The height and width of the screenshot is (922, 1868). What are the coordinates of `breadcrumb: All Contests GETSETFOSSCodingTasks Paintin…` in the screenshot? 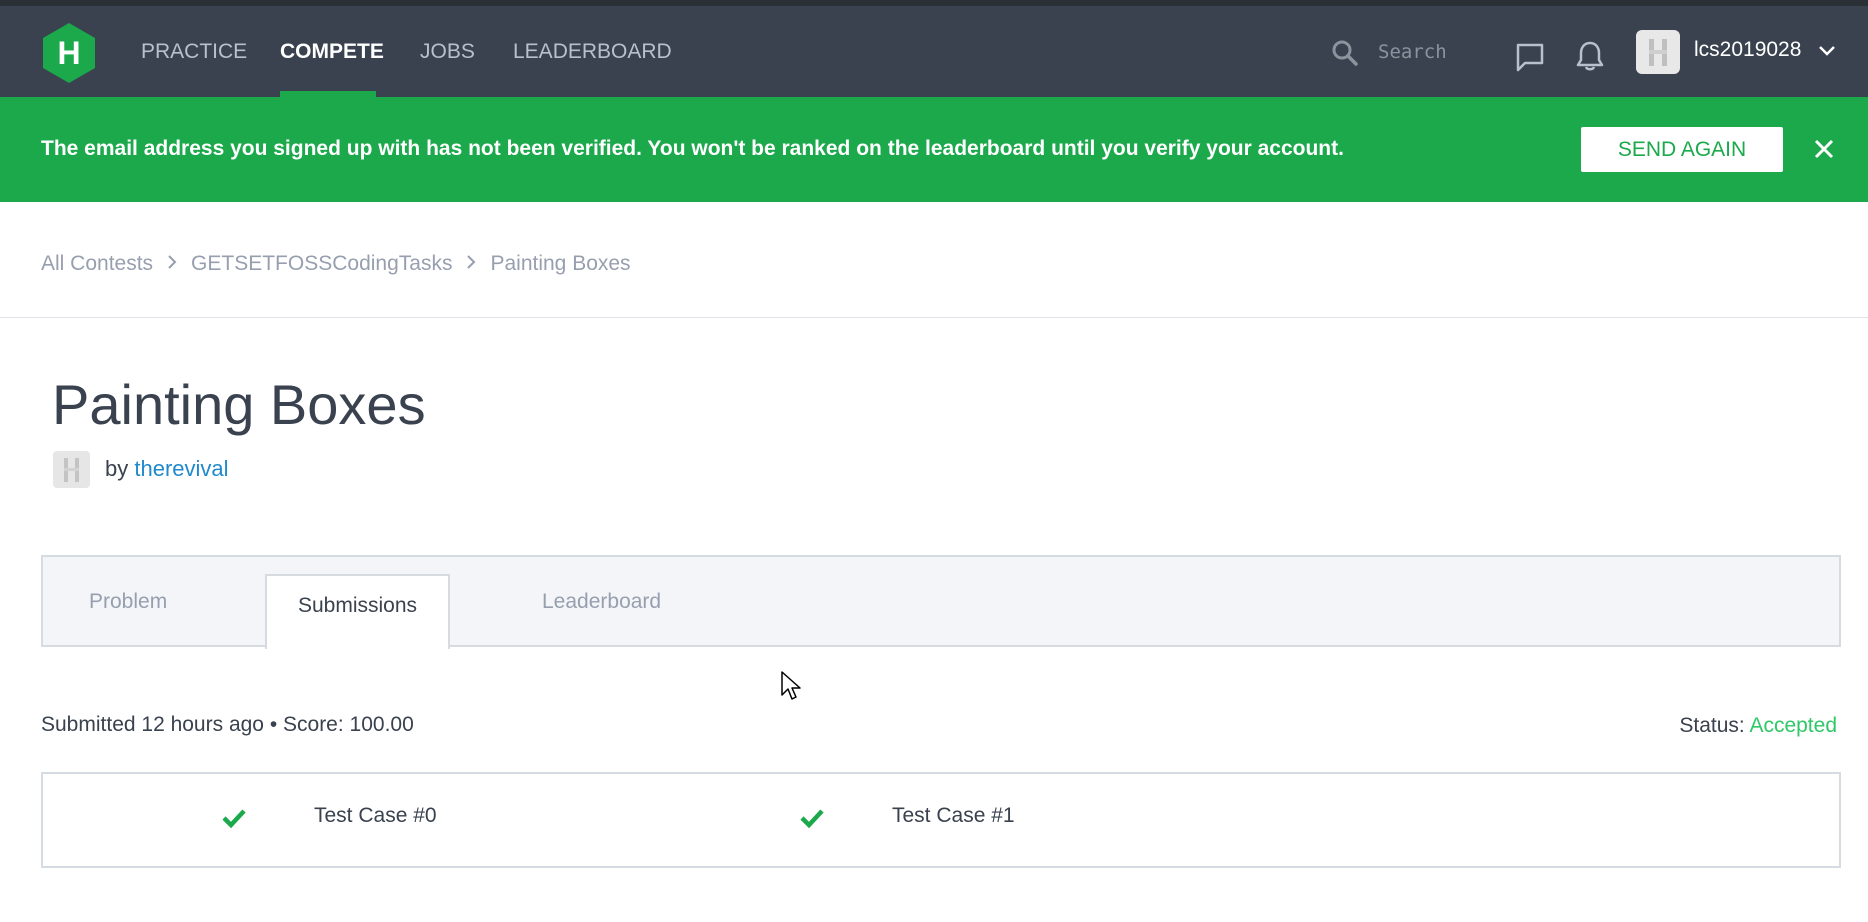 It's located at (336, 267).